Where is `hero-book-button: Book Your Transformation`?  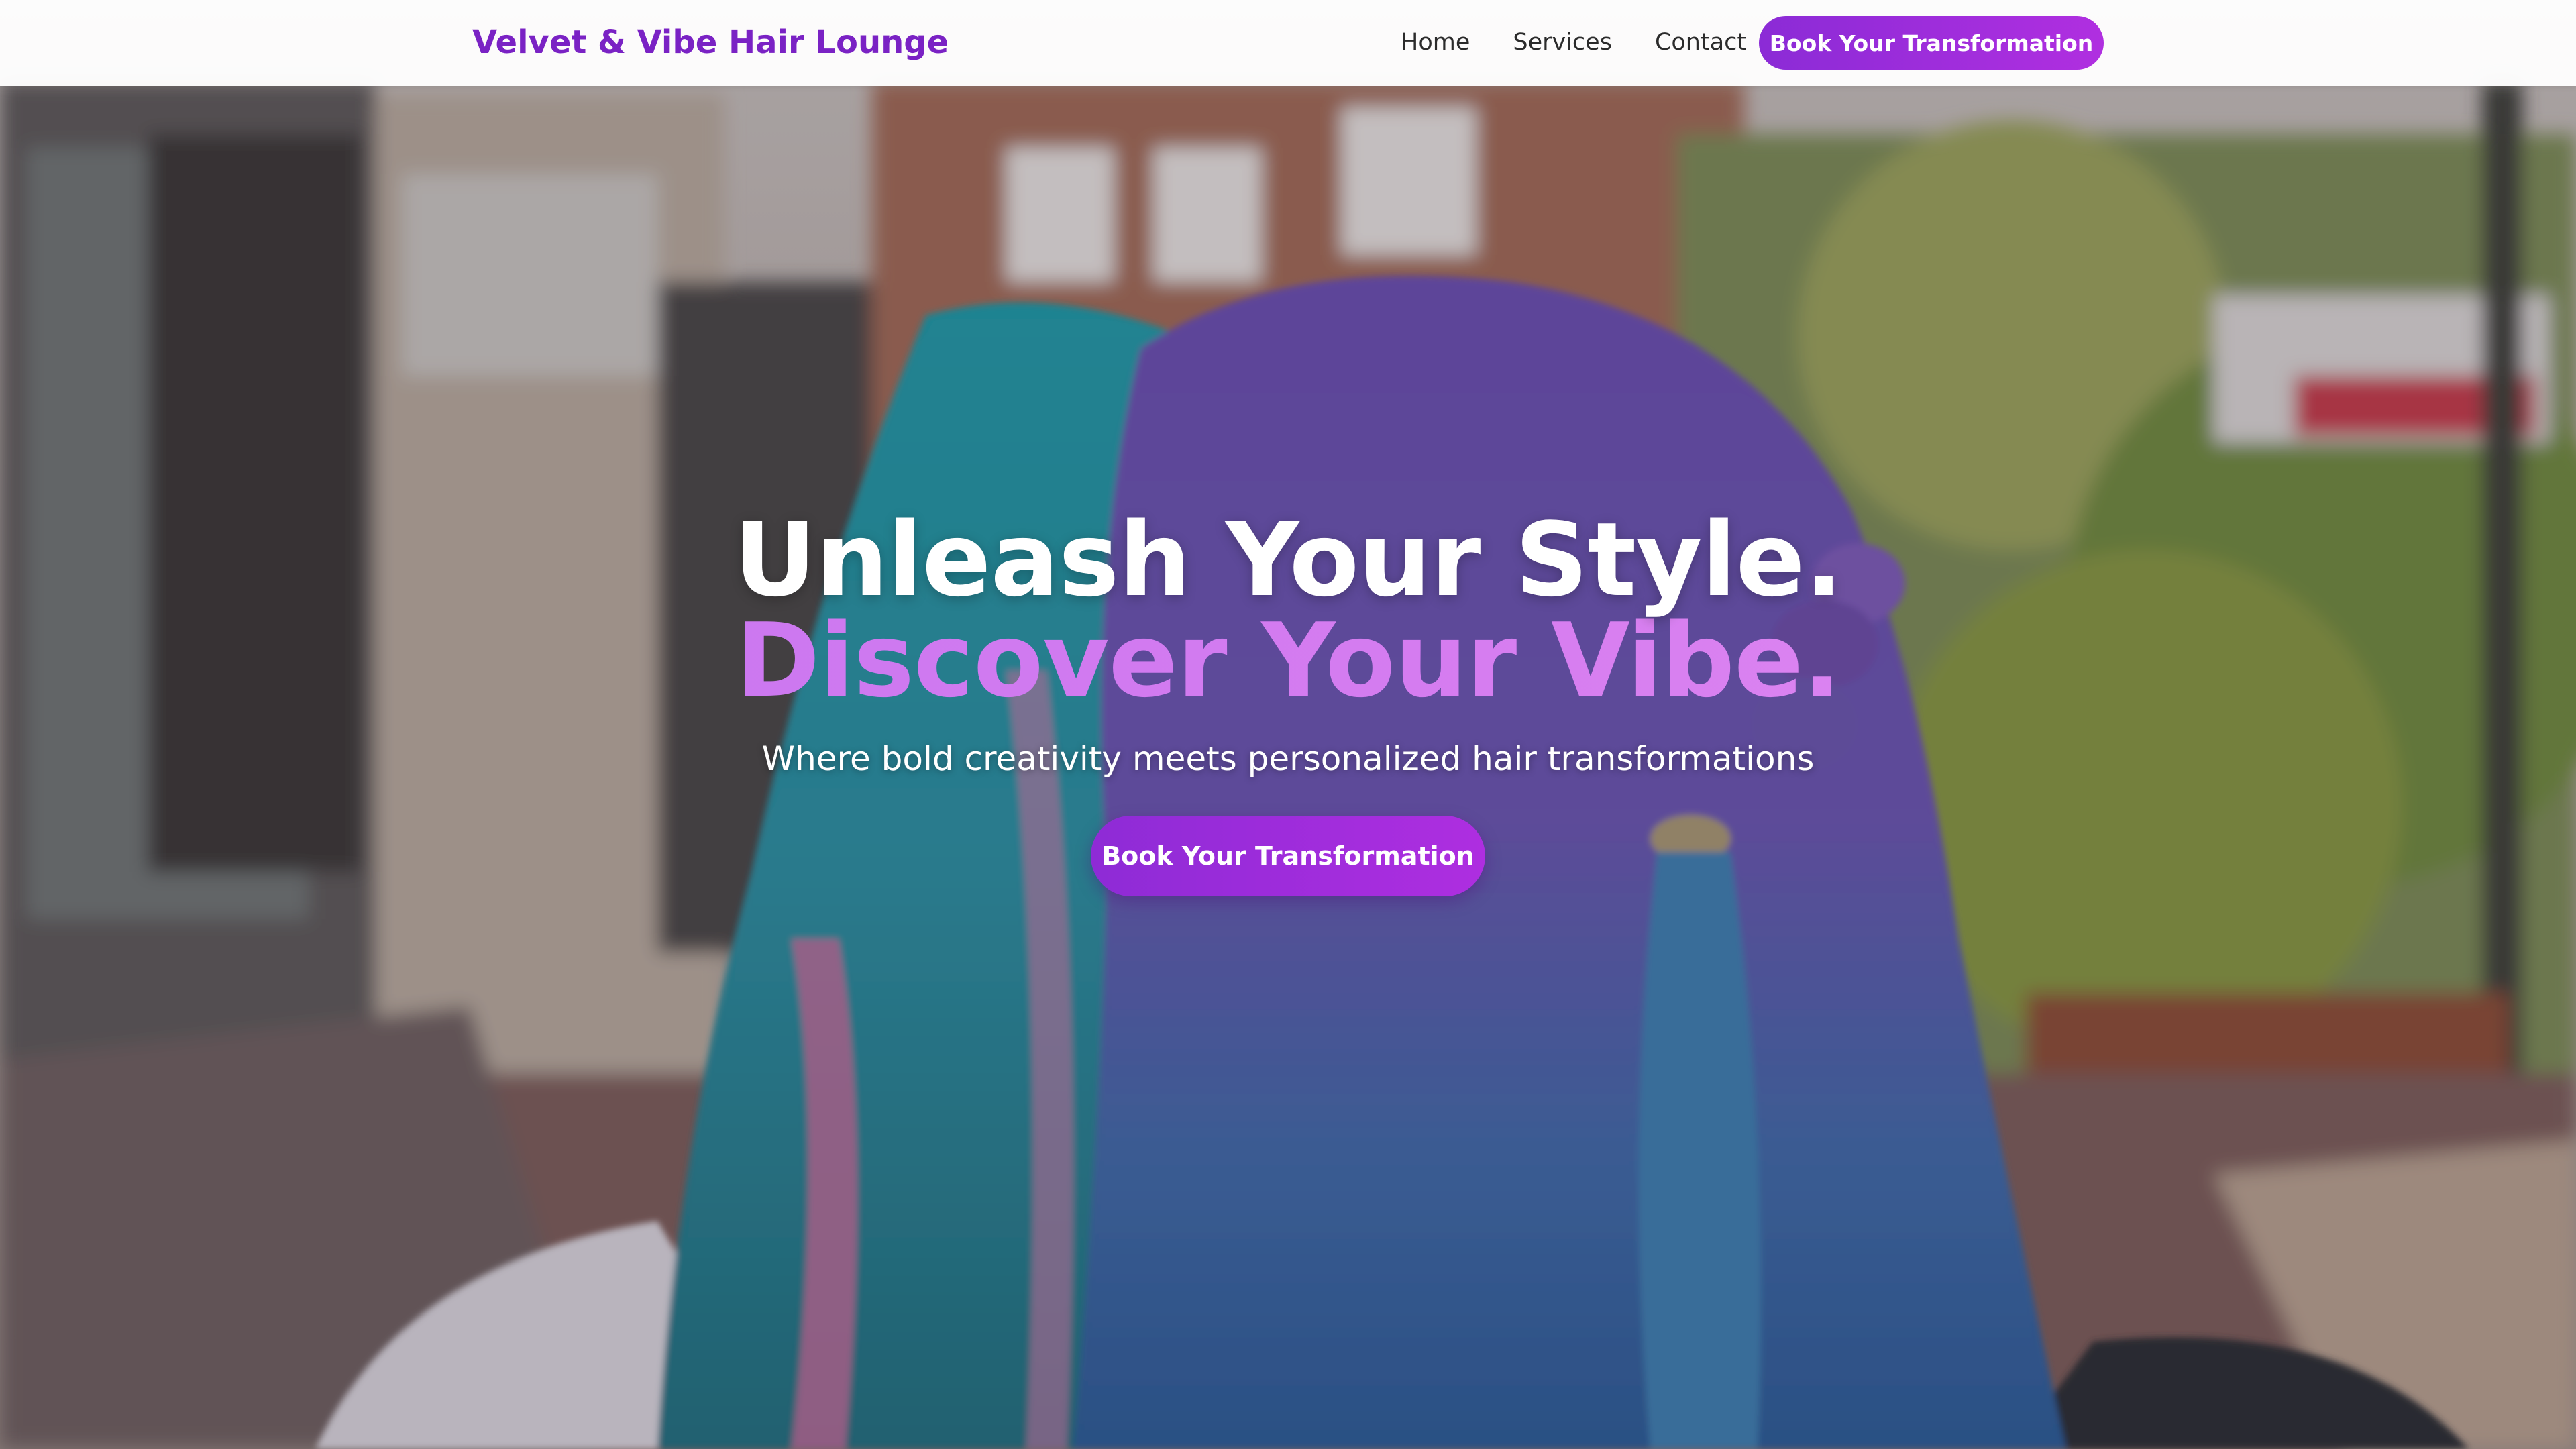
hero-book-button: Book Your Transformation is located at coordinates (1288, 856).